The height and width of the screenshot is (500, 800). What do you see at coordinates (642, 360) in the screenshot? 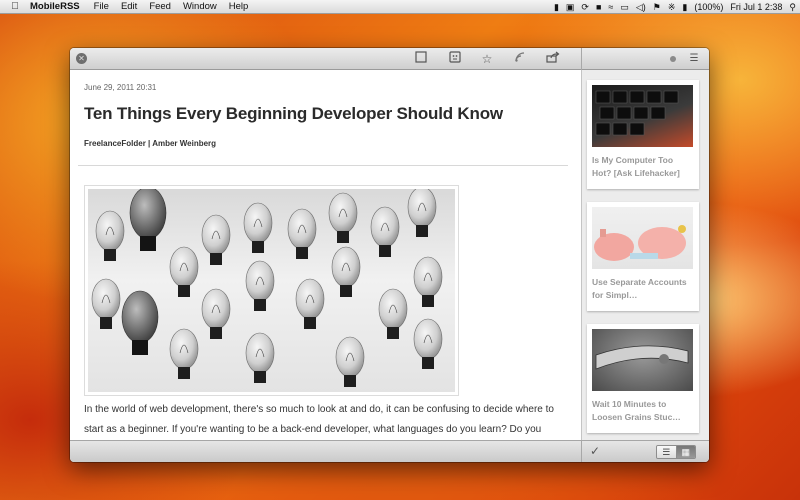
I see `metal-pan-thumbnail` at bounding box center [642, 360].